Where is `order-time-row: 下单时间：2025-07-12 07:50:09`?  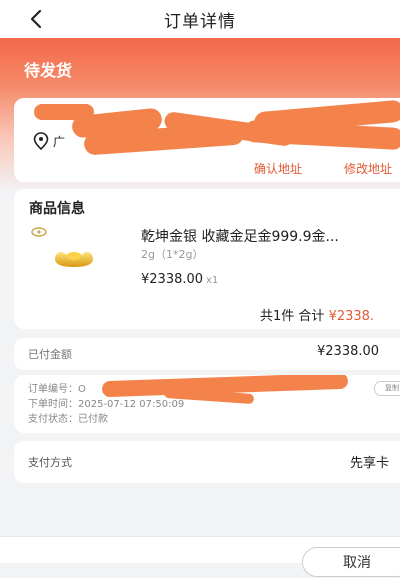 order-time-row: 下单时间：2025-07-12 07:50:09 is located at coordinates (106, 402).